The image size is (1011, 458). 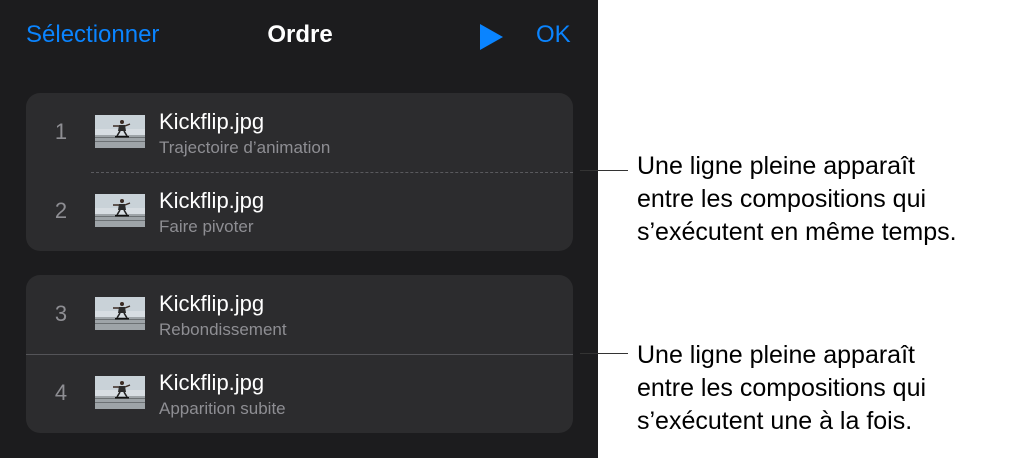 I want to click on build-effect: Rebondissement, so click(x=223, y=329).